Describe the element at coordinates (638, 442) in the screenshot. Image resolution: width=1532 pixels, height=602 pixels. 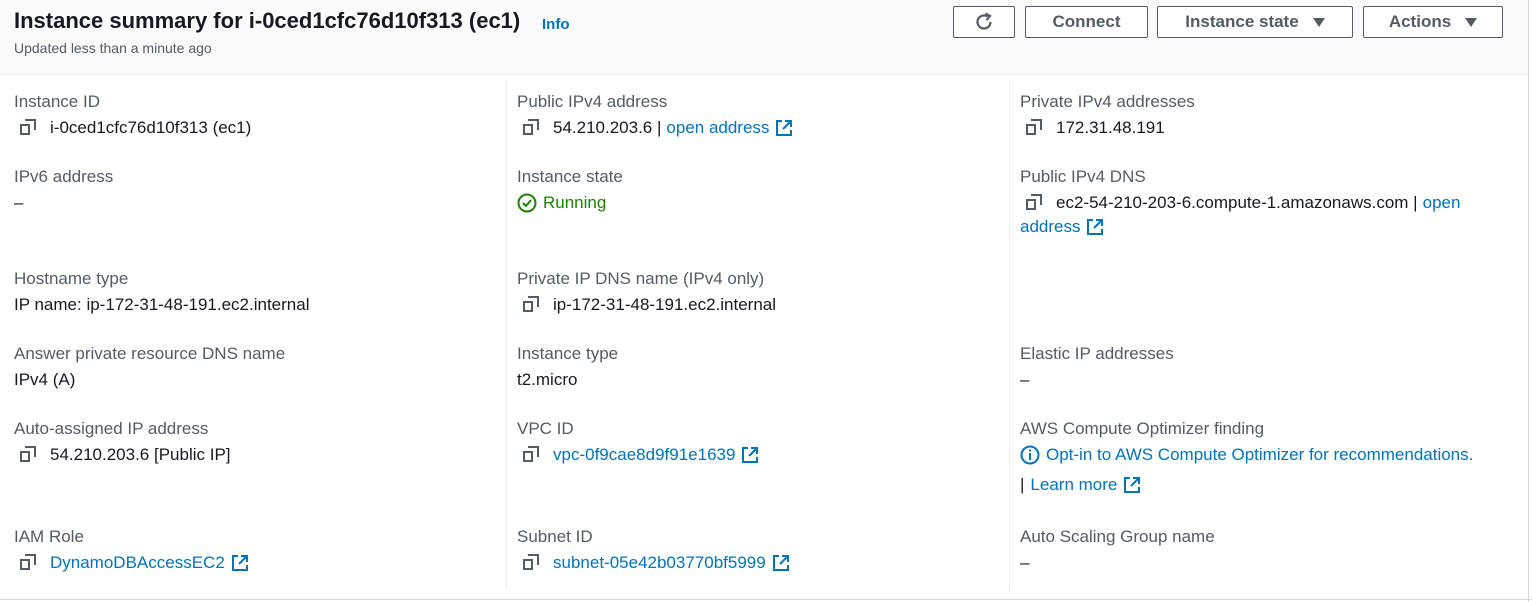
I see `field-vpc-id: VPC ID vpc-0f9cae8d9f91e1639` at that location.